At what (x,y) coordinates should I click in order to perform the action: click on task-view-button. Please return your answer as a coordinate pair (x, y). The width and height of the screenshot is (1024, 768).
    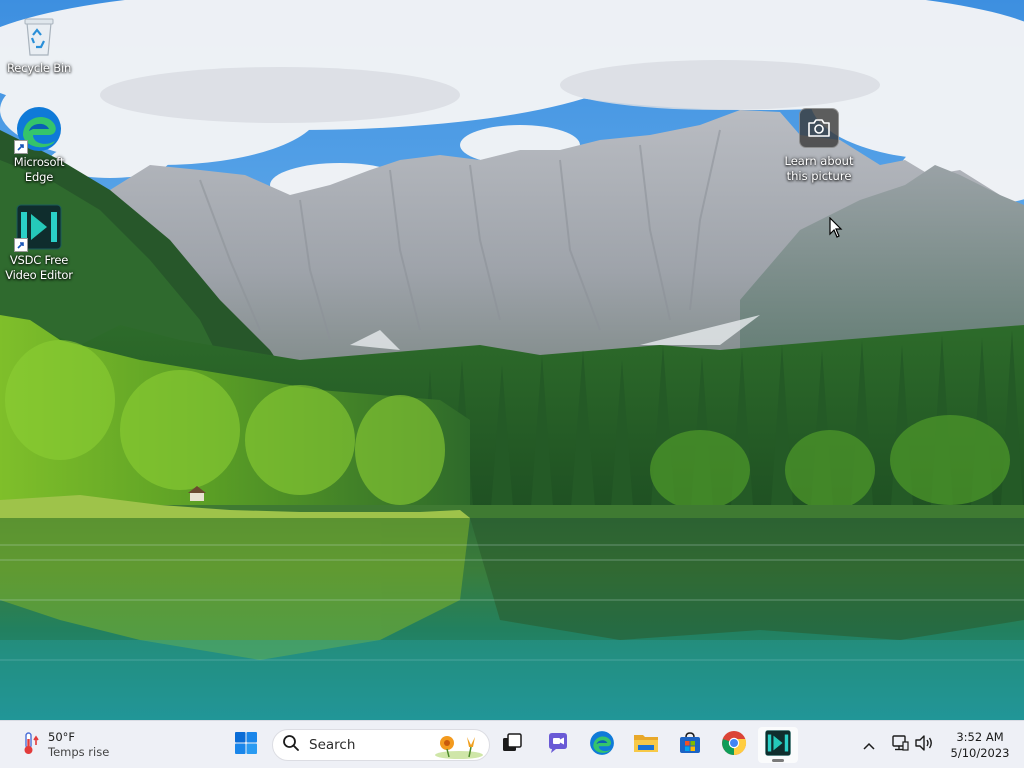
    Looking at the image, I should click on (512, 745).